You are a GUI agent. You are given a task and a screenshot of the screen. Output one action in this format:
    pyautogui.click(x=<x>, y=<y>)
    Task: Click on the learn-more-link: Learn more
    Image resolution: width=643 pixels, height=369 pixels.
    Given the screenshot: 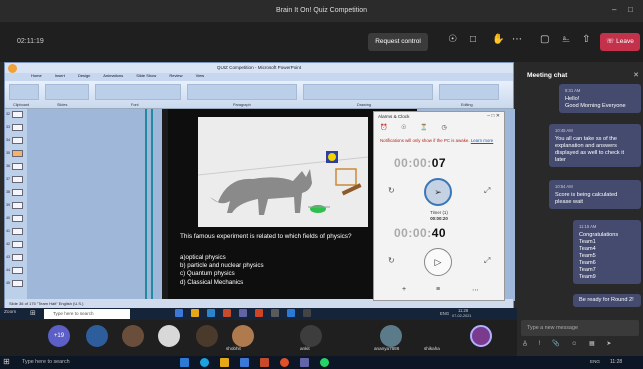 What is the action you would take?
    pyautogui.click(x=482, y=140)
    